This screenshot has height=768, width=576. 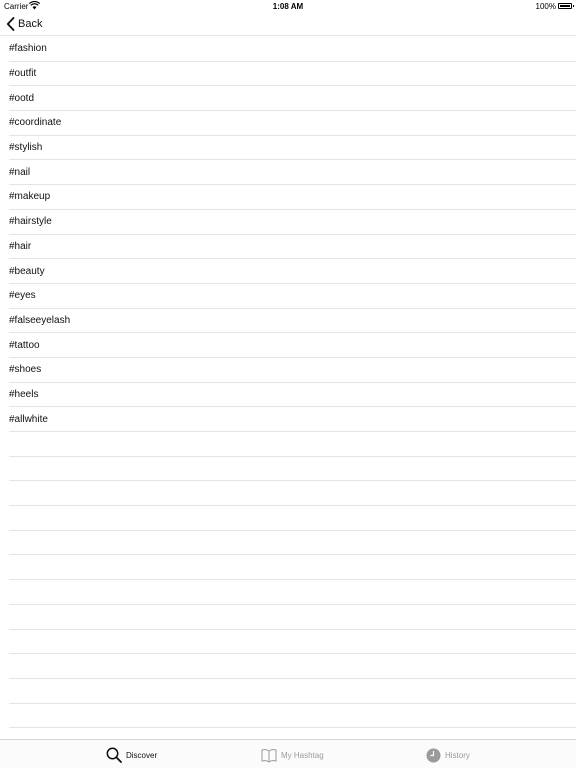 What do you see at coordinates (292, 247) in the screenshot?
I see `hashtag-row: #hair` at bounding box center [292, 247].